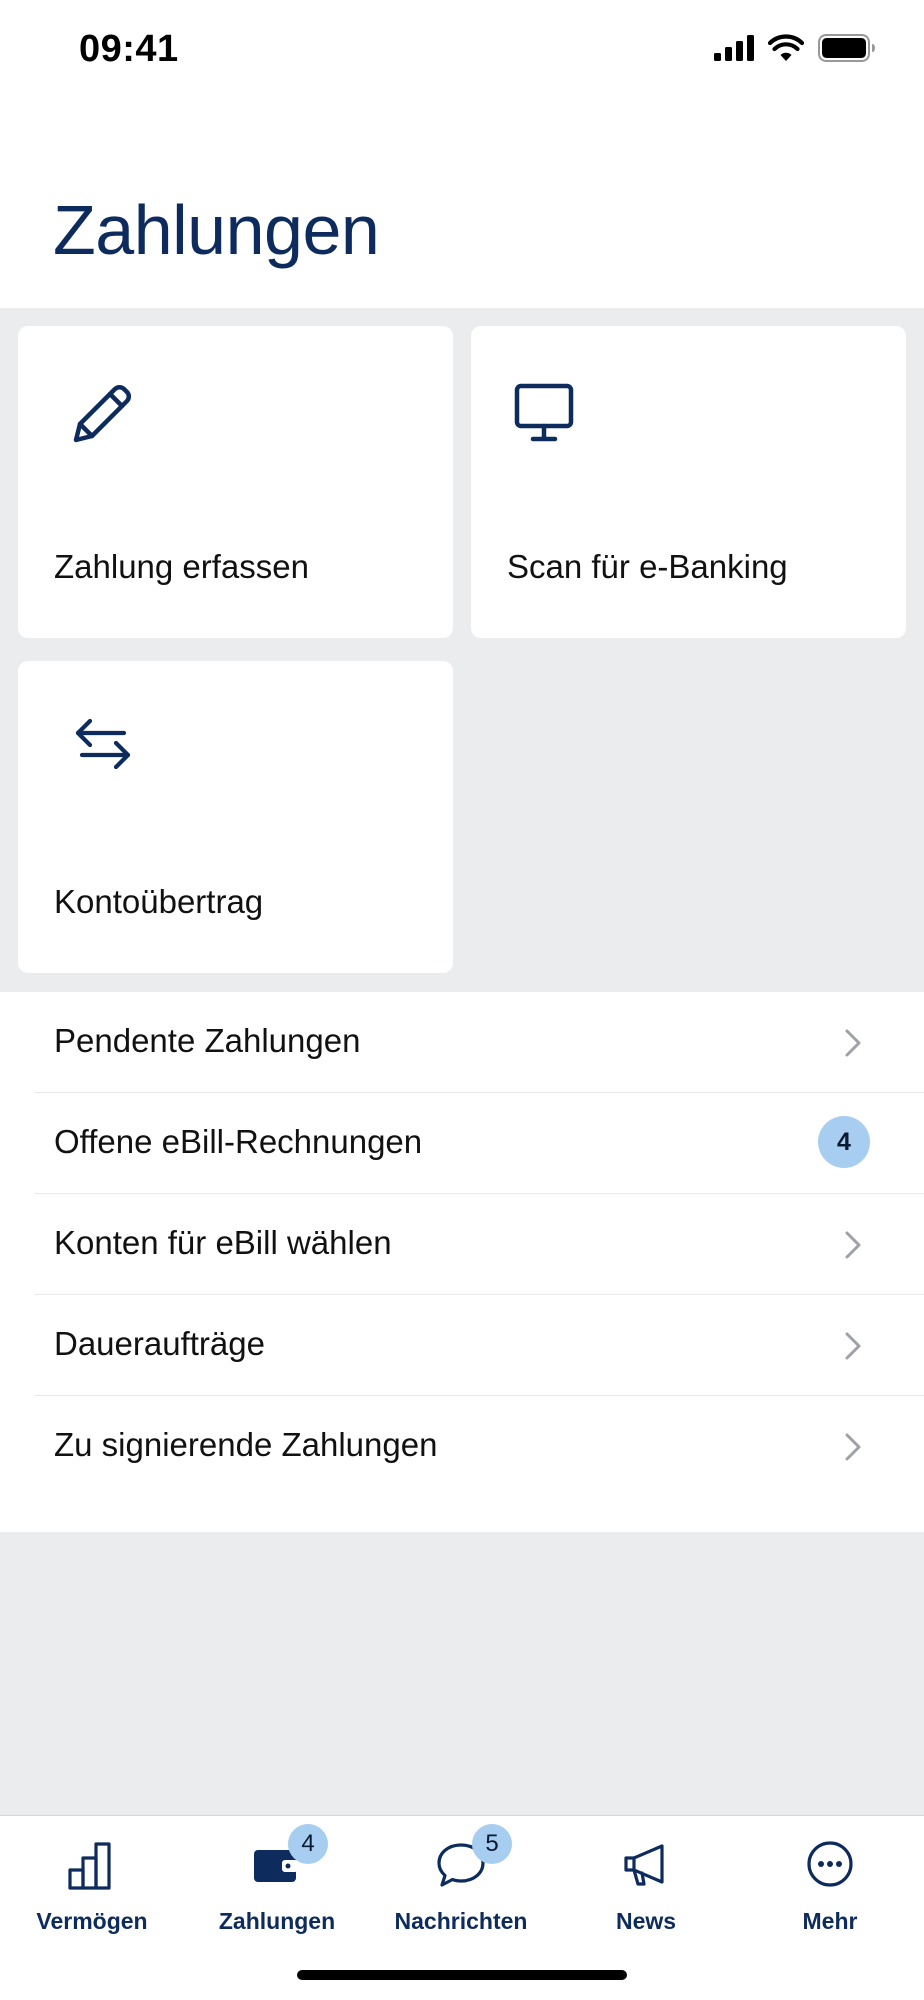 Image resolution: width=924 pixels, height=2000 pixels. I want to click on tab-mehr: Mehr, so click(830, 1881).